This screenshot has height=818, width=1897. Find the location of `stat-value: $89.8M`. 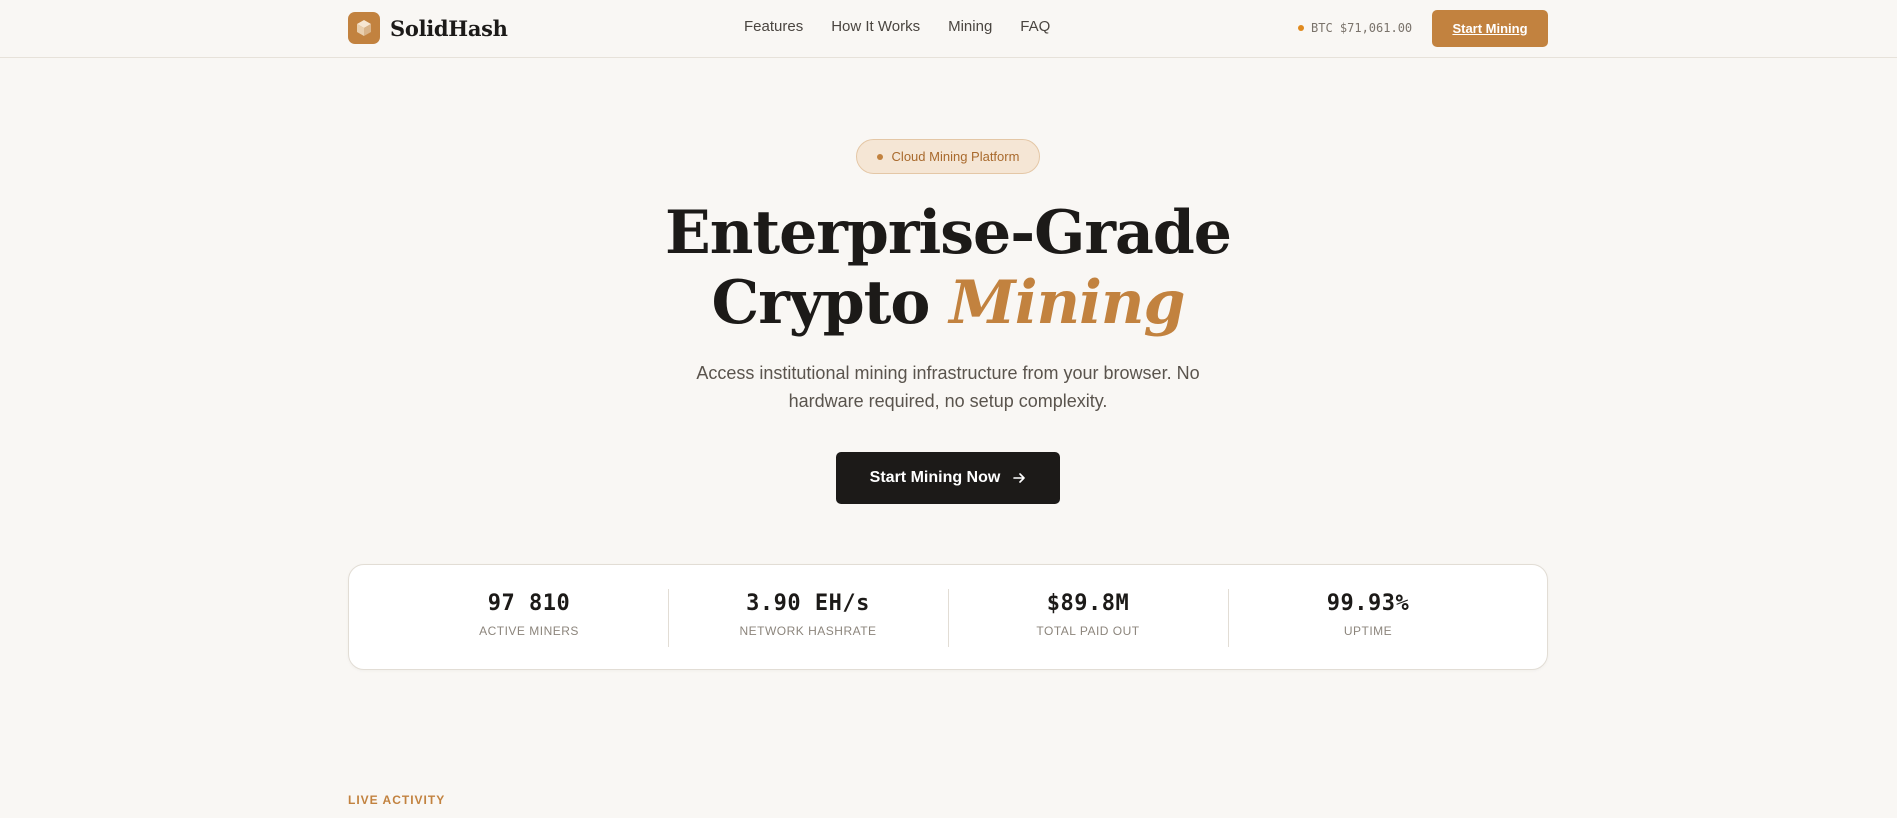

stat-value: $89.8M is located at coordinates (1088, 603).